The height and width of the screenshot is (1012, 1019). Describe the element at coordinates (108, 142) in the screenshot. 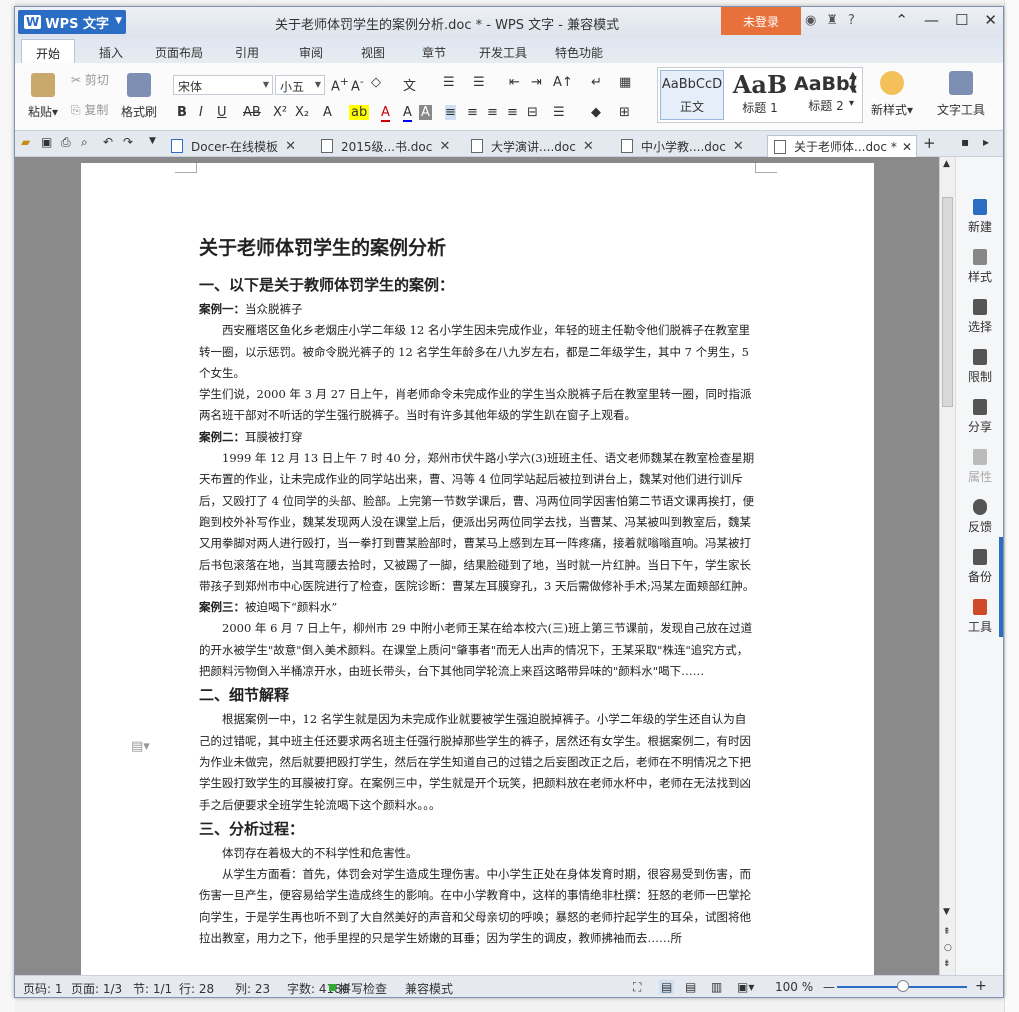

I see `undo-icon: ↶` at that location.